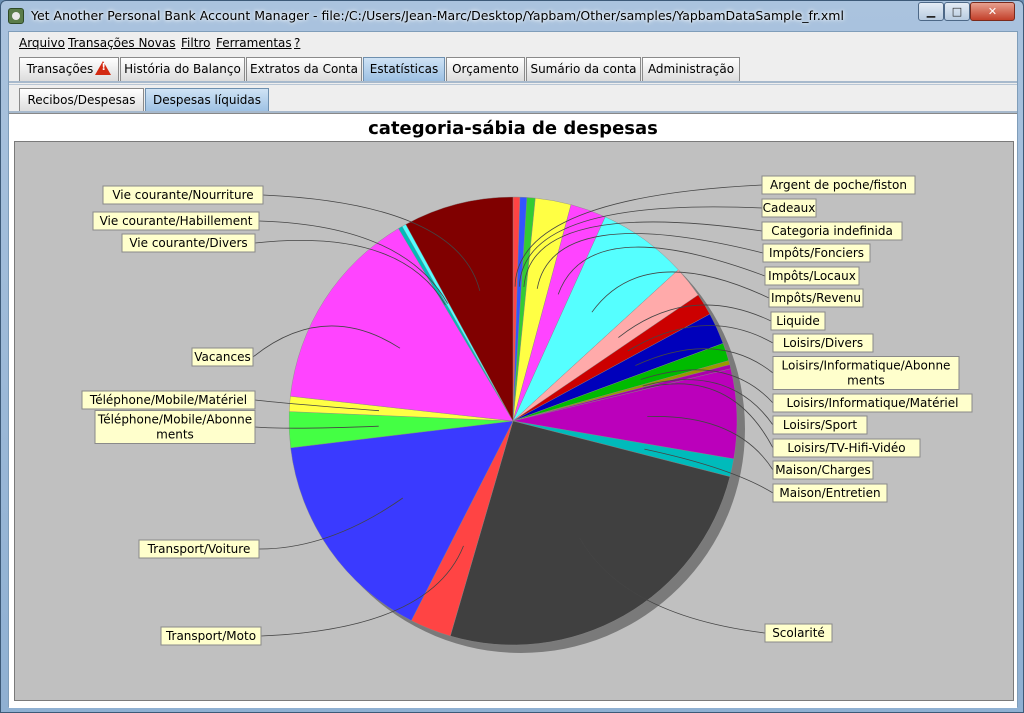 The height and width of the screenshot is (713, 1024). I want to click on menu-transacoes-novas: Transações Novas, so click(121, 43).